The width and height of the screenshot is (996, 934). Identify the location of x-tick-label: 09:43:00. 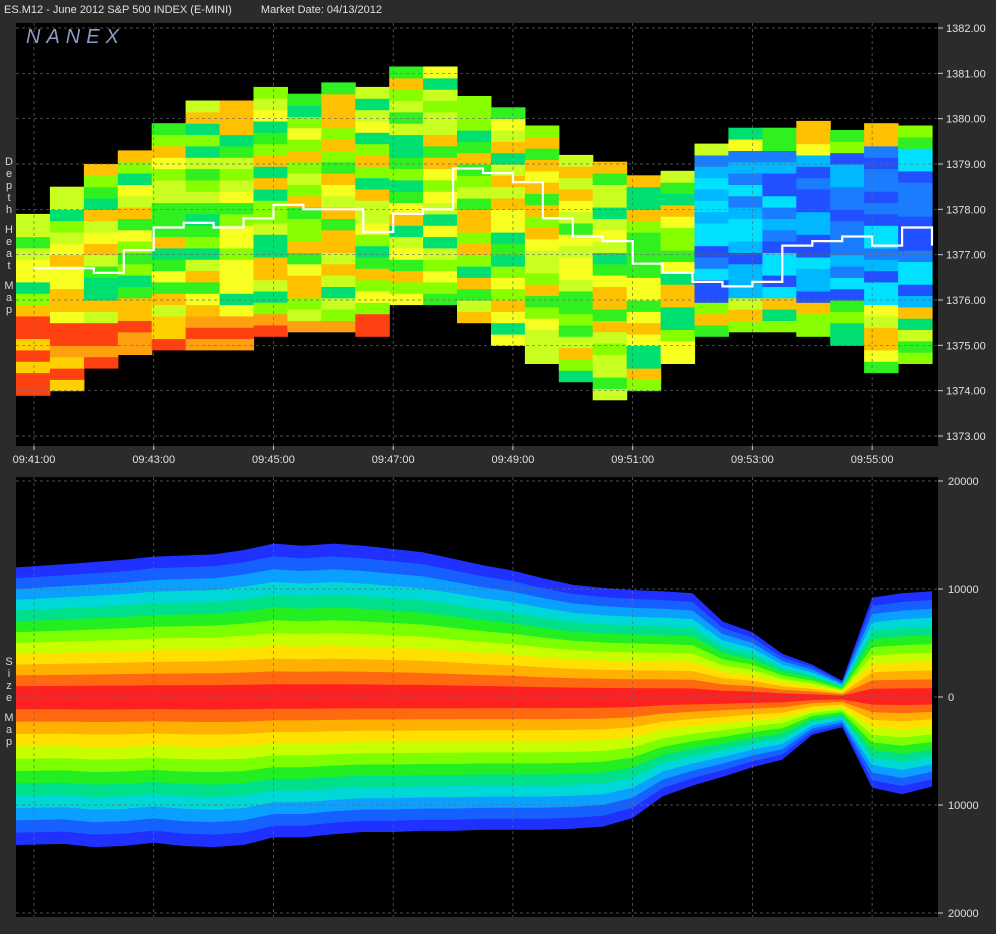
(153, 460).